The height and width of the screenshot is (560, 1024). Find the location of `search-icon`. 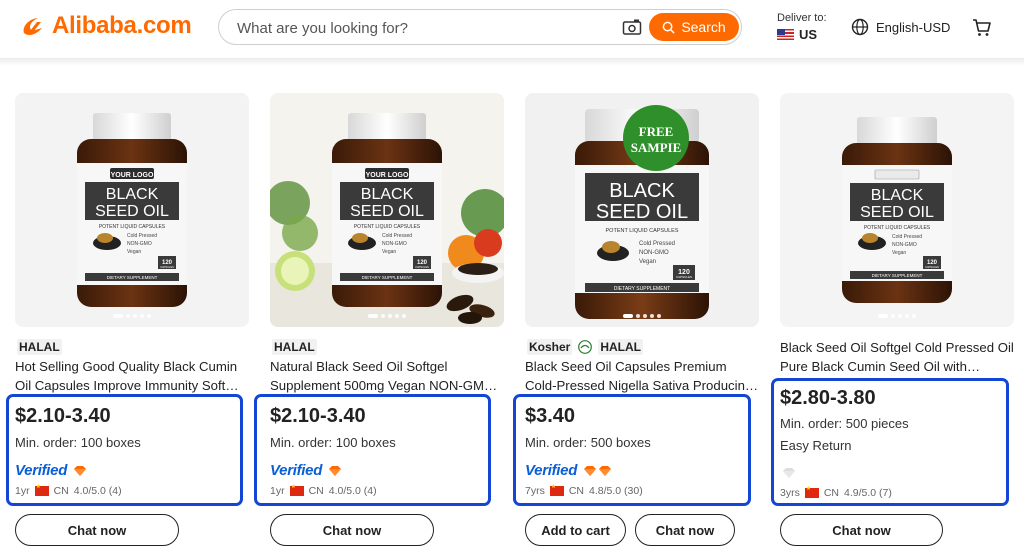

search-icon is located at coordinates (668, 27).